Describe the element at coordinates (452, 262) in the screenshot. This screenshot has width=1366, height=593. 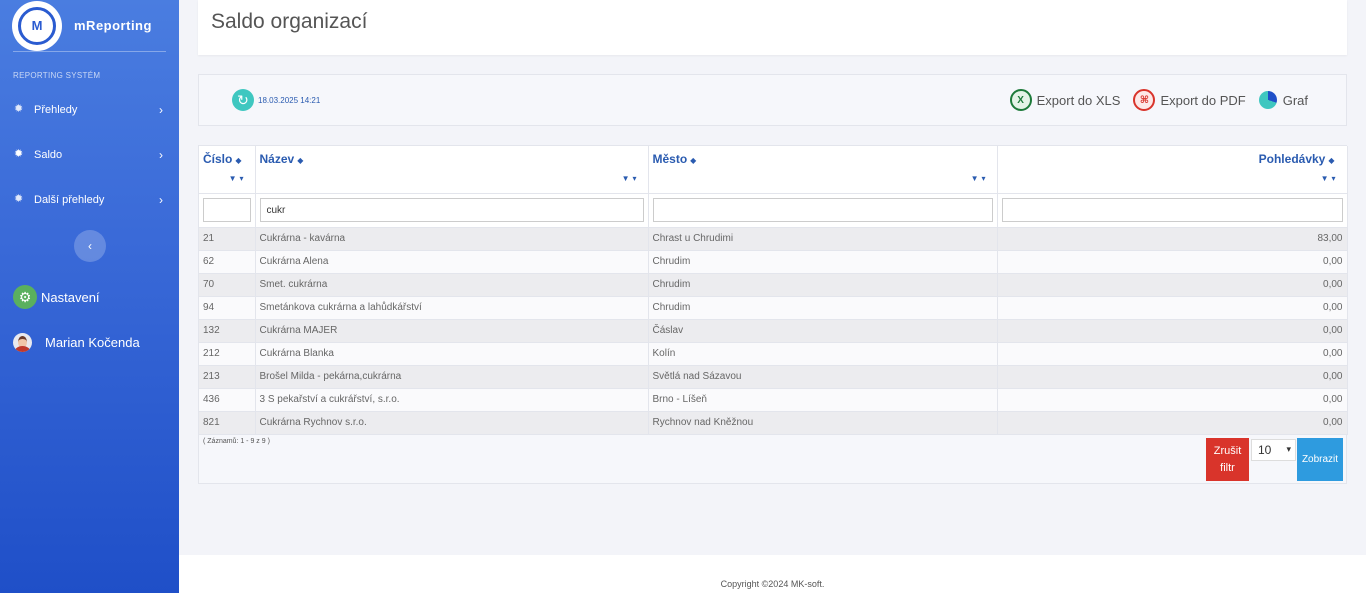
I see `cell-nazev: Cukrárna Alena` at that location.